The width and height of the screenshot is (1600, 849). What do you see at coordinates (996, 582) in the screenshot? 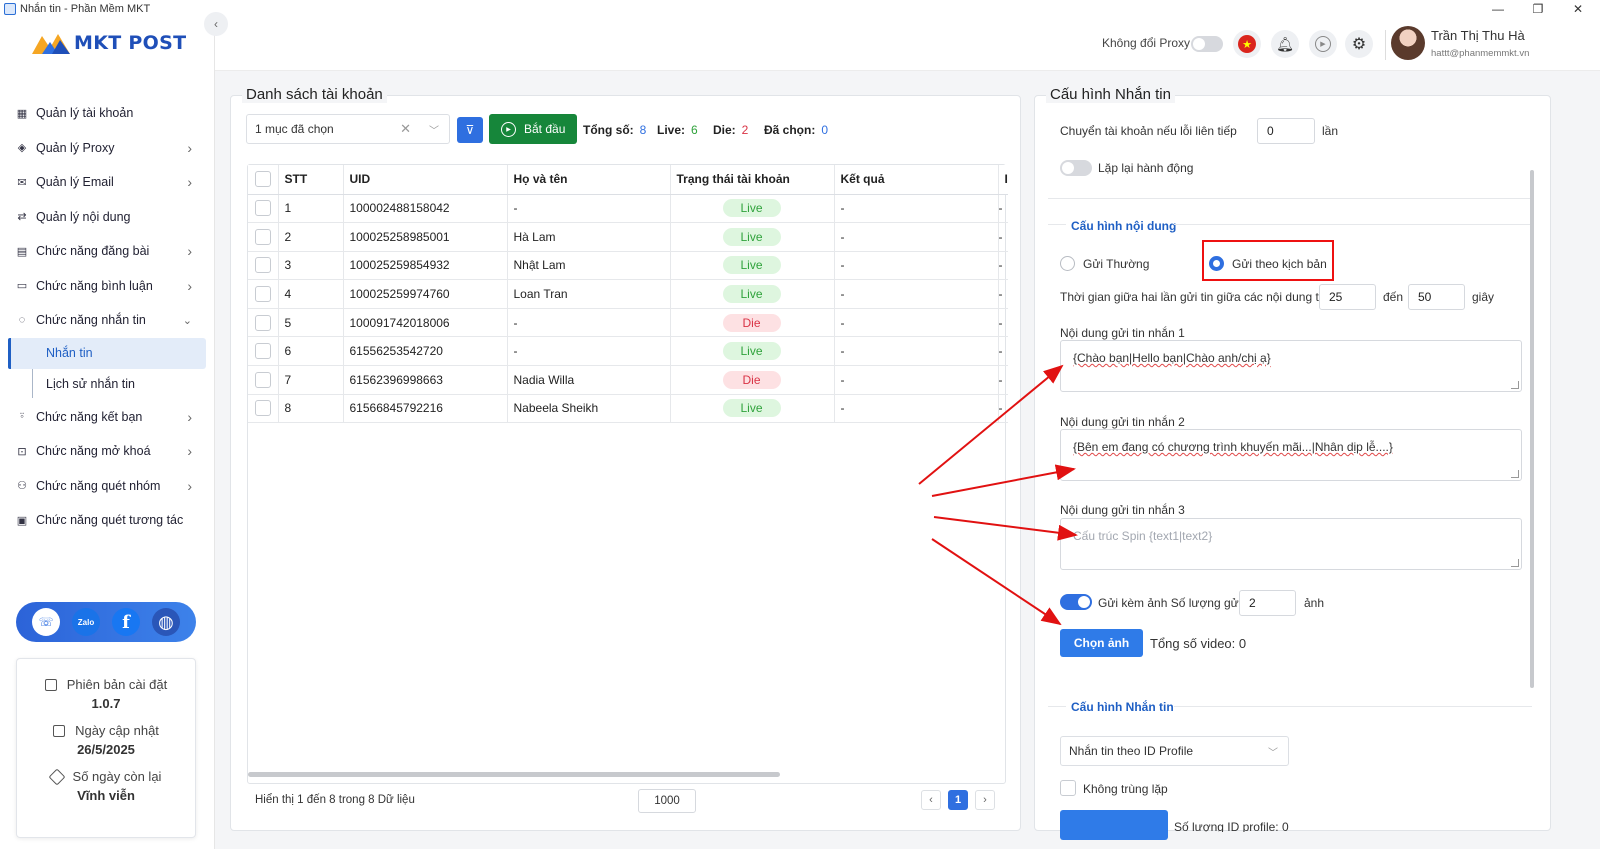
I see `arrow-to-image-toggle` at bounding box center [996, 582].